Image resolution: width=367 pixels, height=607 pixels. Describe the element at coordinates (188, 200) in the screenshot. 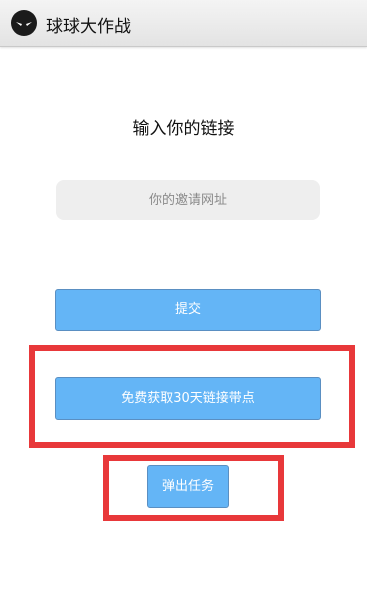

I see `invite-url-input` at that location.